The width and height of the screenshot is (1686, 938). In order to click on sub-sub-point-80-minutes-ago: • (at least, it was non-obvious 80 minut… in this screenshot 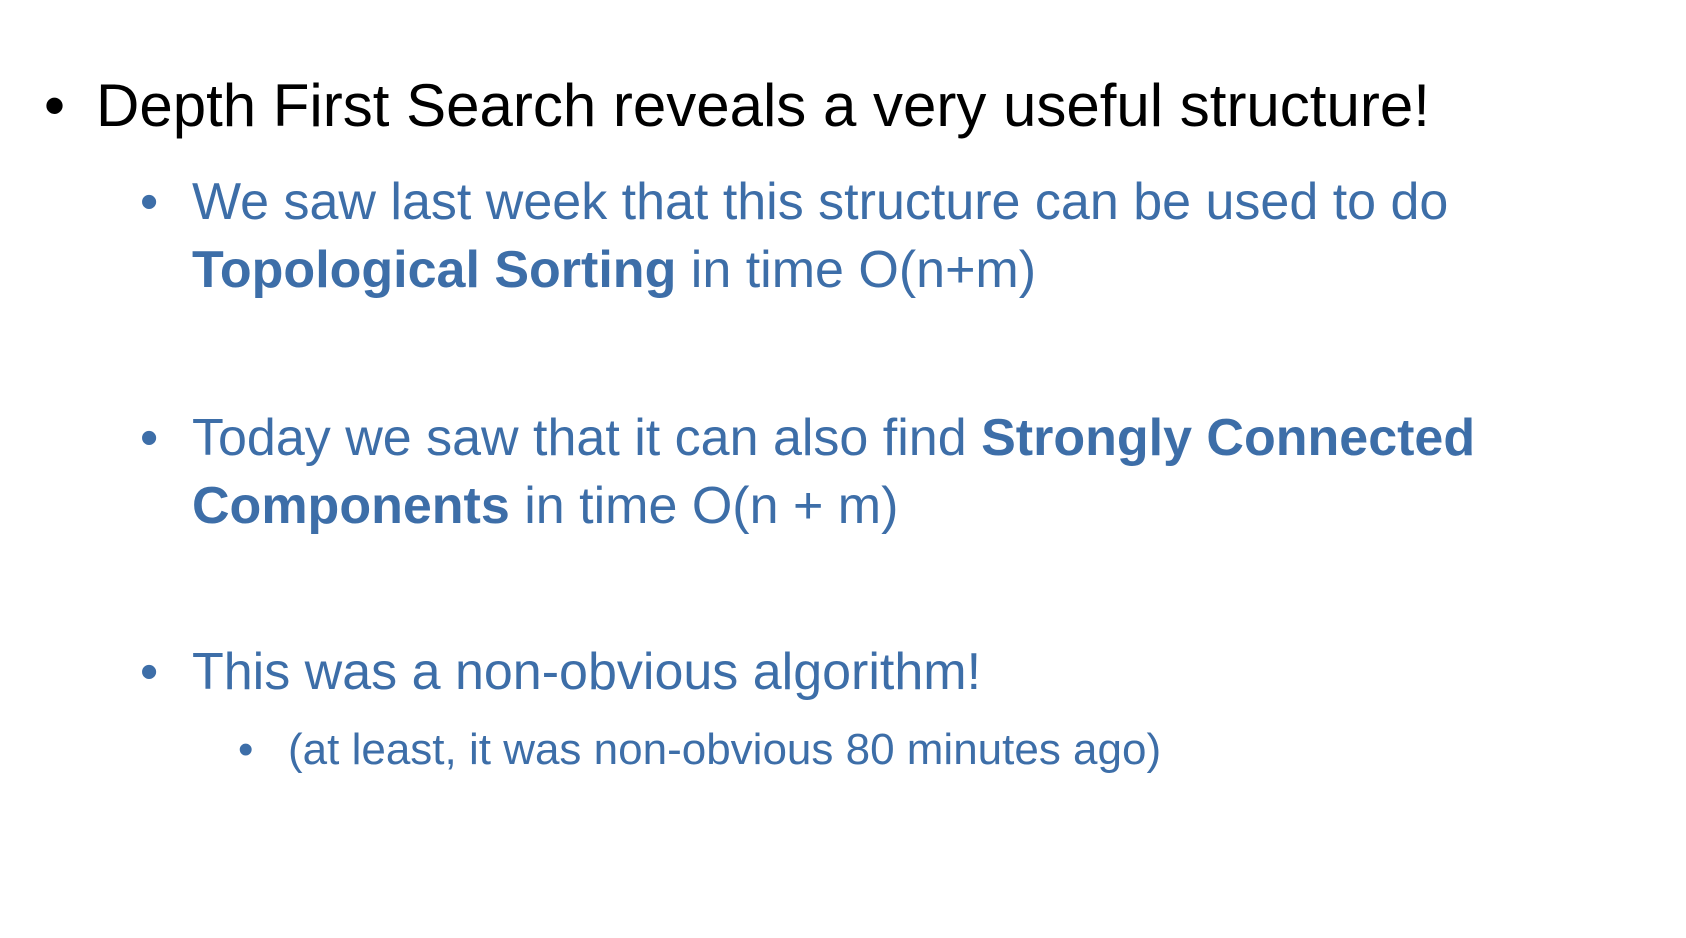, I will do `click(938, 750)`.